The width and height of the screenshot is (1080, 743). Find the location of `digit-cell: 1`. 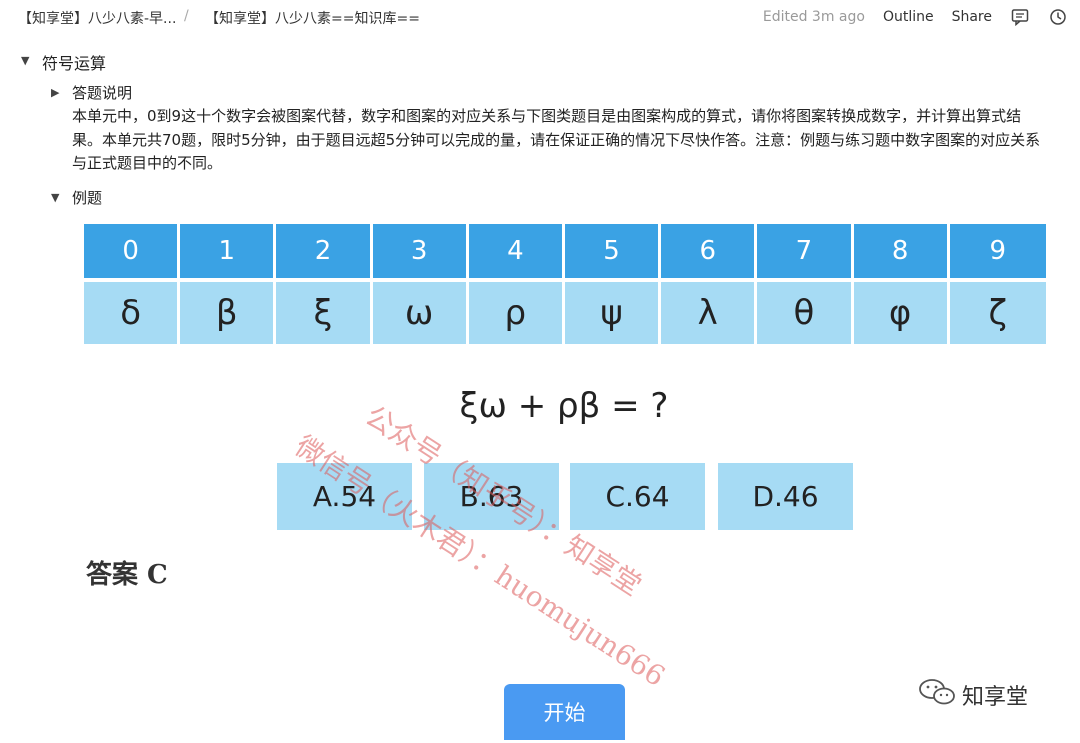

digit-cell: 1 is located at coordinates (228, 251).